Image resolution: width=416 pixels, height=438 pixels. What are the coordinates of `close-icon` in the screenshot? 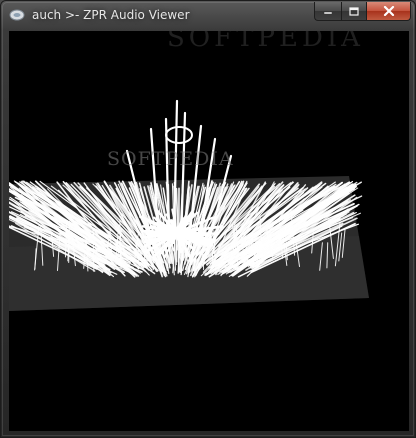 It's located at (388, 11).